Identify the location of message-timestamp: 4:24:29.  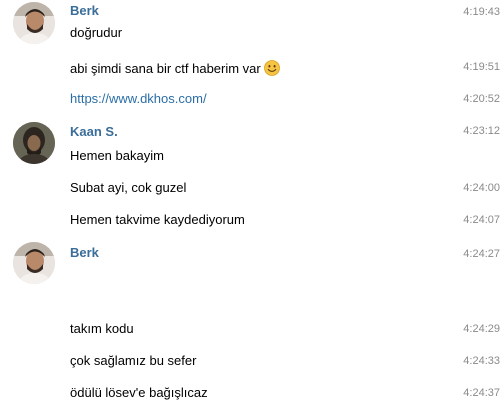
(481, 329).